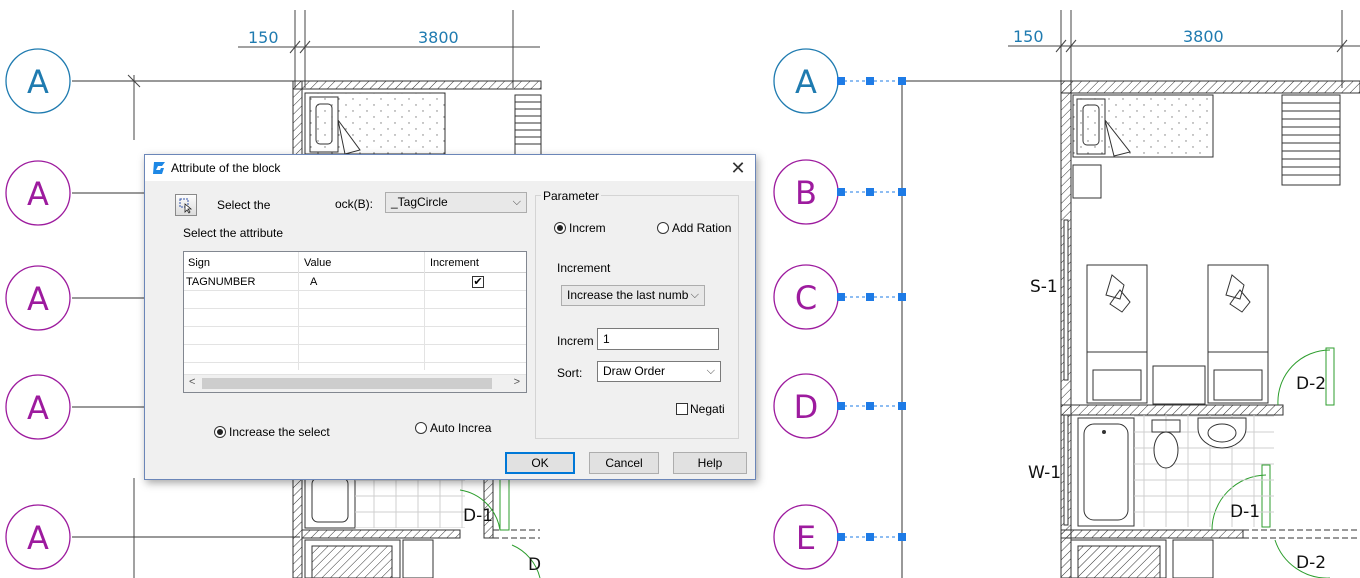  I want to click on left-tag-2: A, so click(38, 194).